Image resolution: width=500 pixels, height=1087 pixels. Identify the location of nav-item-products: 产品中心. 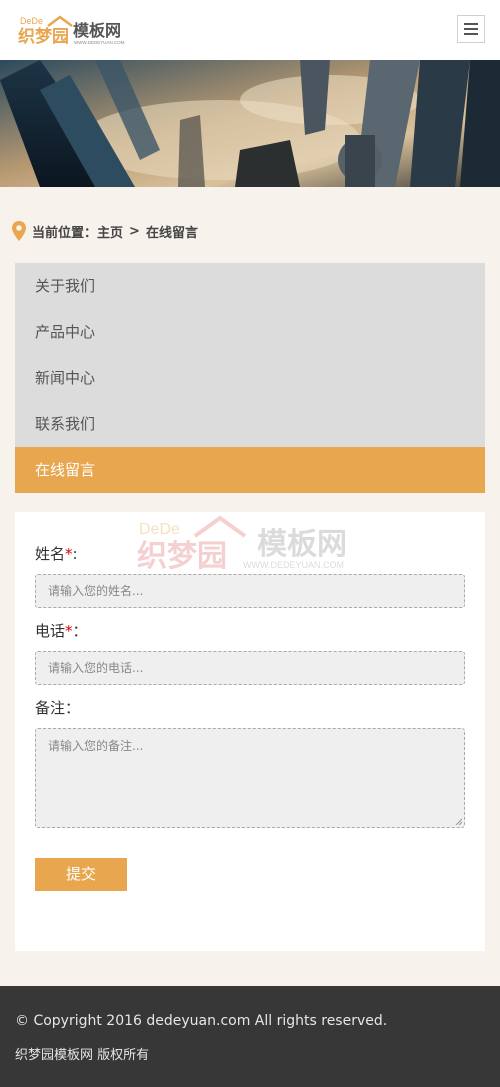
(250, 332).